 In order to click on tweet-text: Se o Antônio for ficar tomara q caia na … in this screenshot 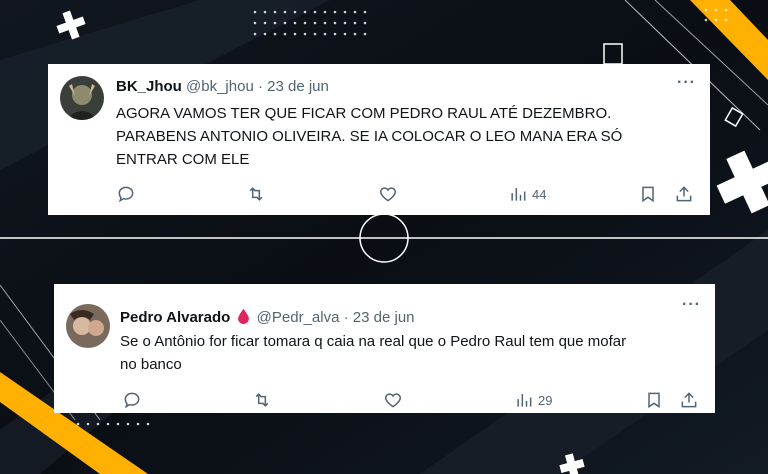, I will do `click(410, 353)`.